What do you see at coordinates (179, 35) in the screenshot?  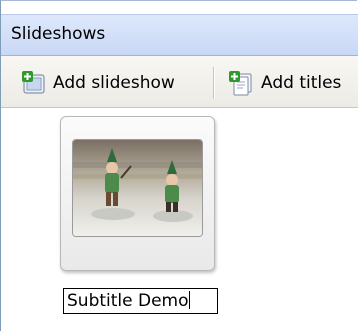 I see `panel-header: Slideshows` at bounding box center [179, 35].